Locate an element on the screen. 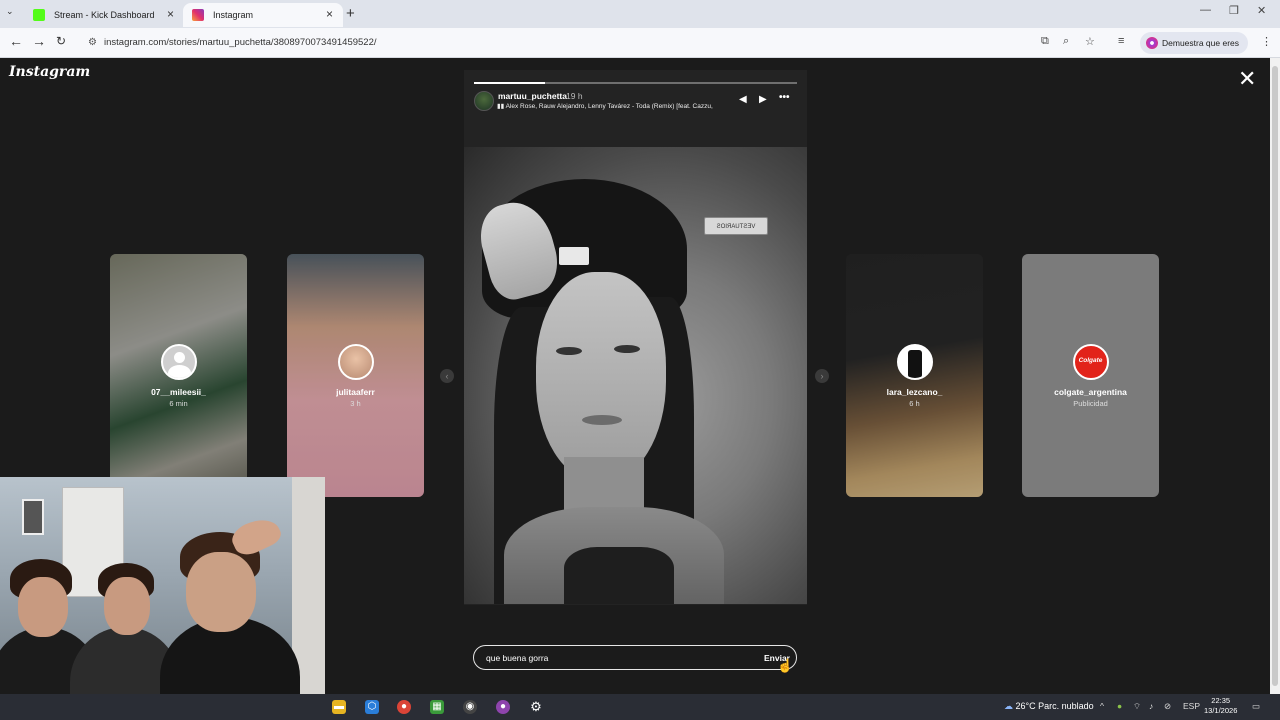 The width and height of the screenshot is (1280, 720). install-app-icon: ⧉ is located at coordinates (1045, 41).